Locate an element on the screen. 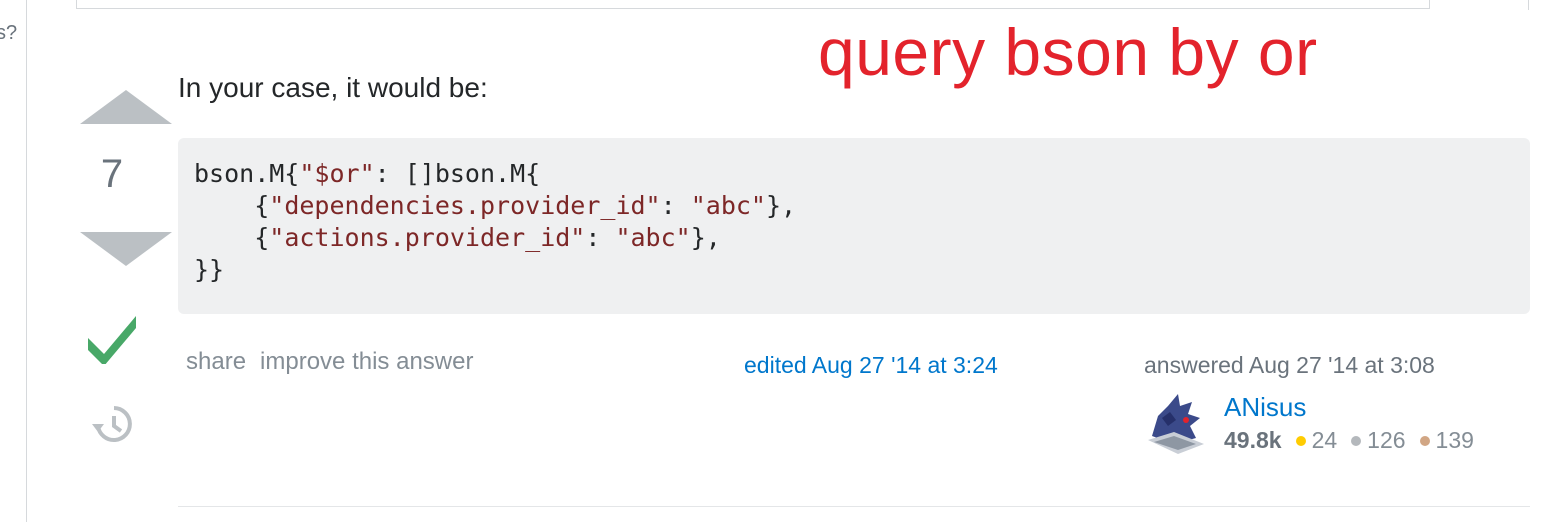 This screenshot has width=1546, height=522. answered-timestamp: answered Aug 27 '14 at 3:08 is located at coordinates (1289, 365).